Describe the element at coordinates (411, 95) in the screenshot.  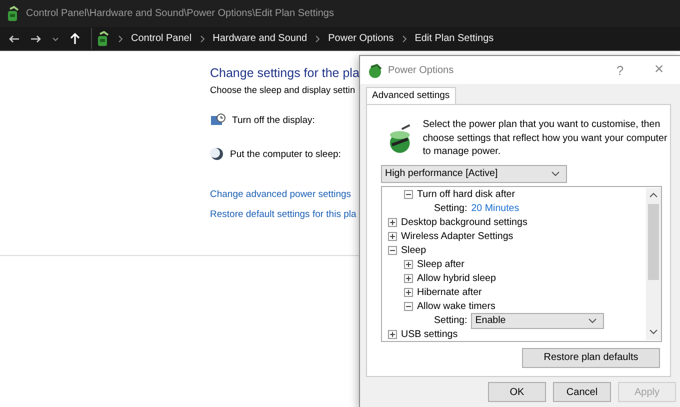
I see `tab: Advanced settings` at that location.